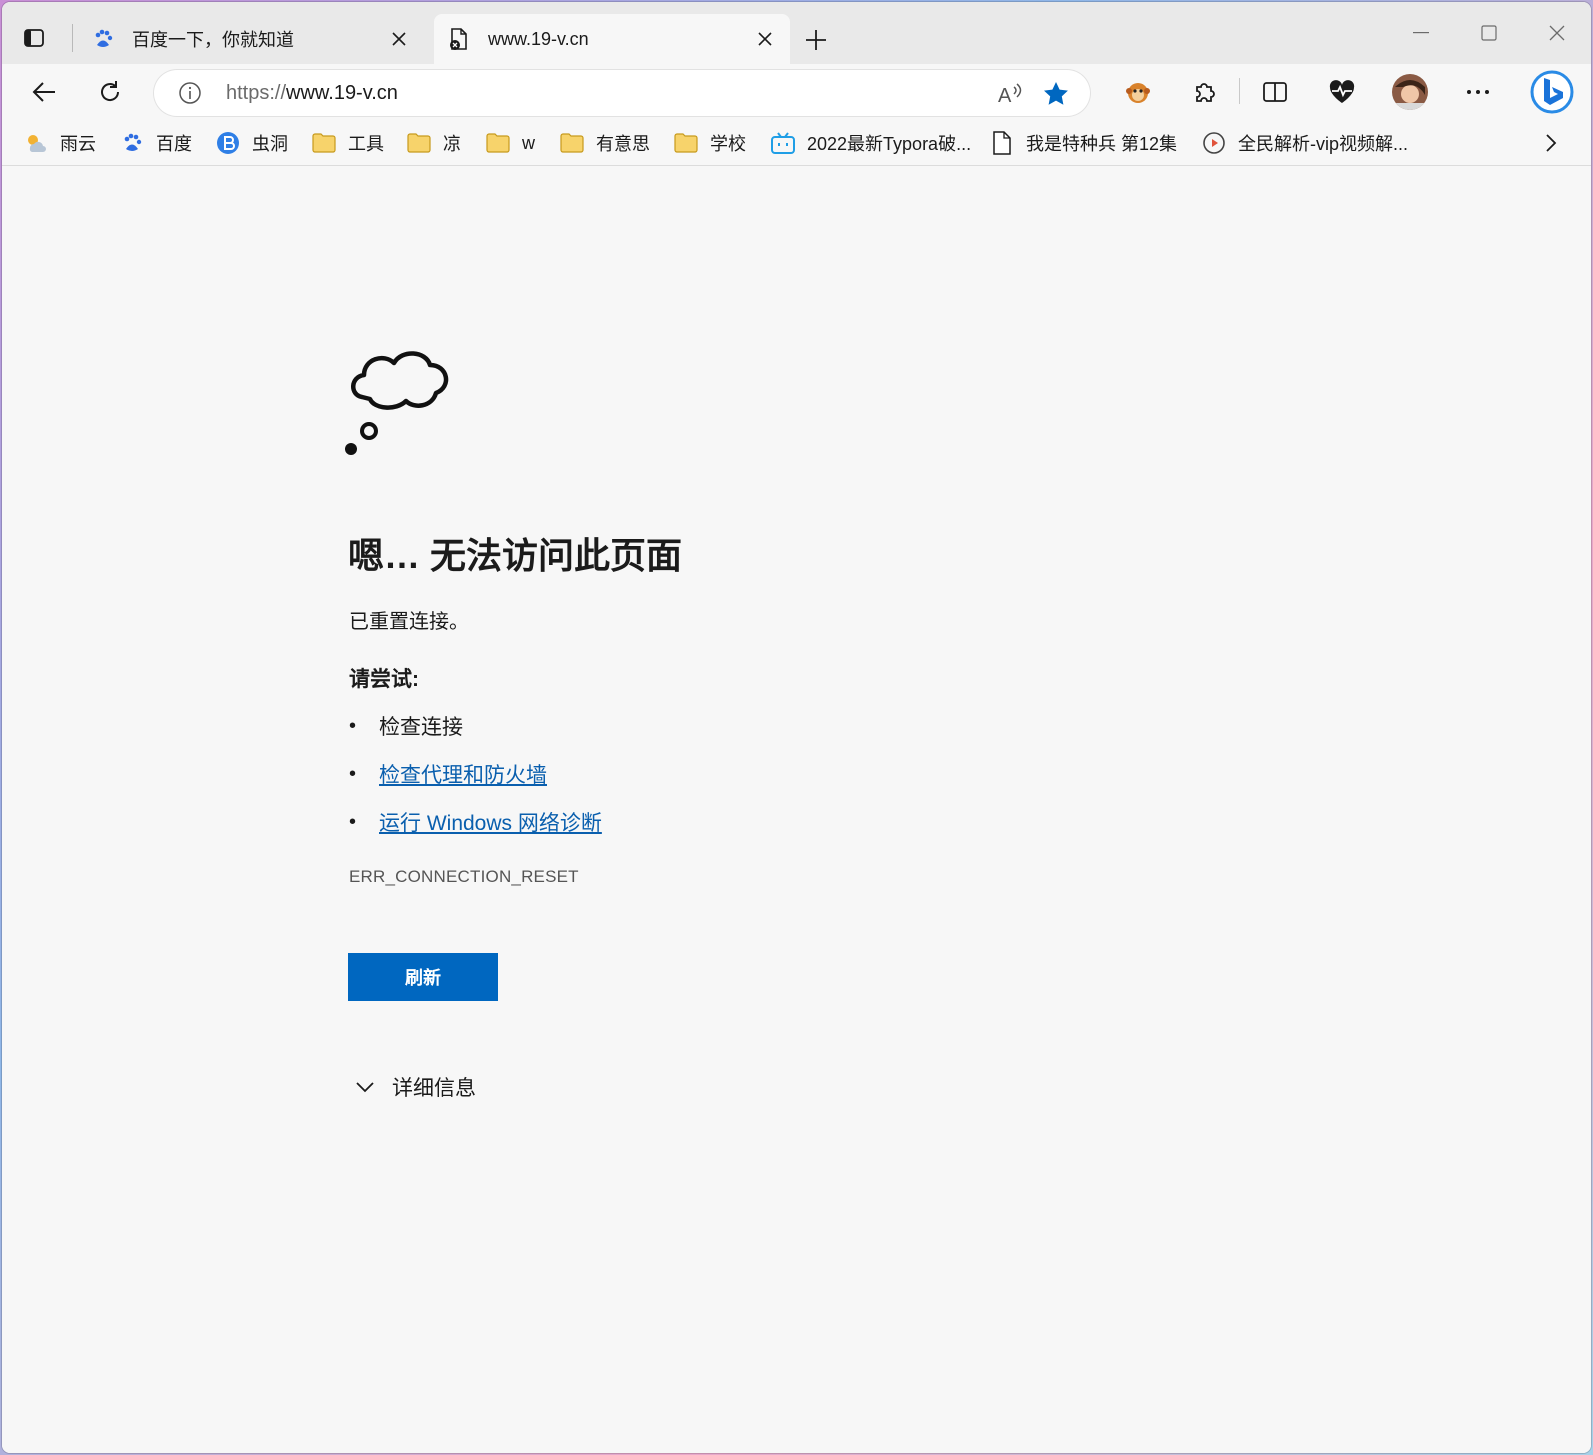 The height and width of the screenshot is (1455, 1593). I want to click on browser-essentials-button, so click(1342, 92).